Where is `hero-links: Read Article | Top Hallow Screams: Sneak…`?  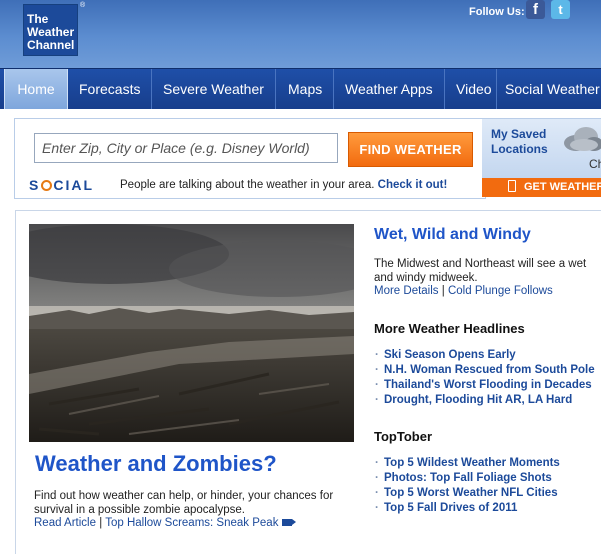 hero-links: Read Article | Top Hallow Screams: Sneak… is located at coordinates (165, 523).